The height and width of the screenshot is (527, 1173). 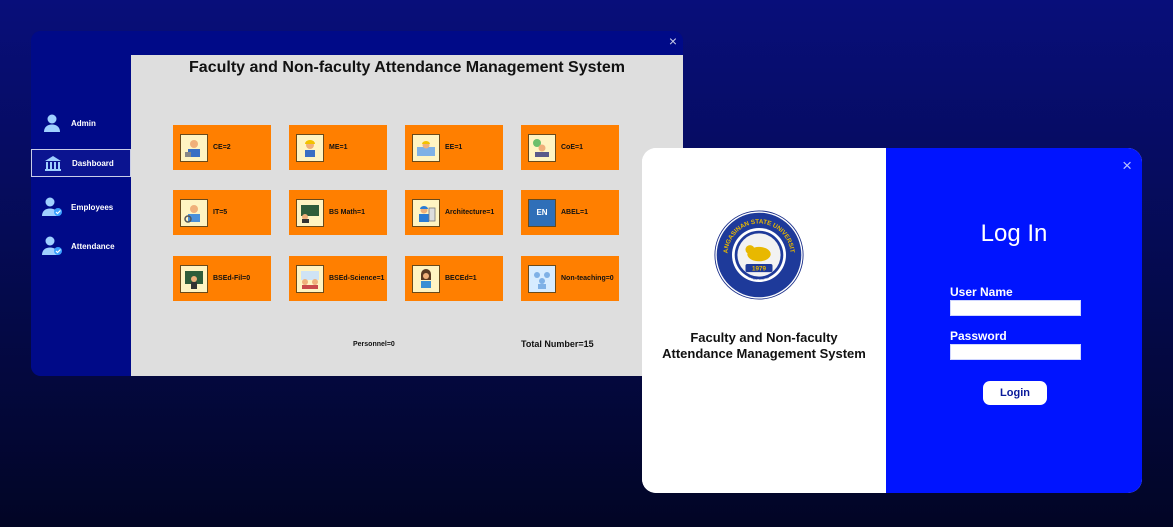 What do you see at coordinates (92, 207) in the screenshot?
I see `sidebar-item-label: Employees` at bounding box center [92, 207].